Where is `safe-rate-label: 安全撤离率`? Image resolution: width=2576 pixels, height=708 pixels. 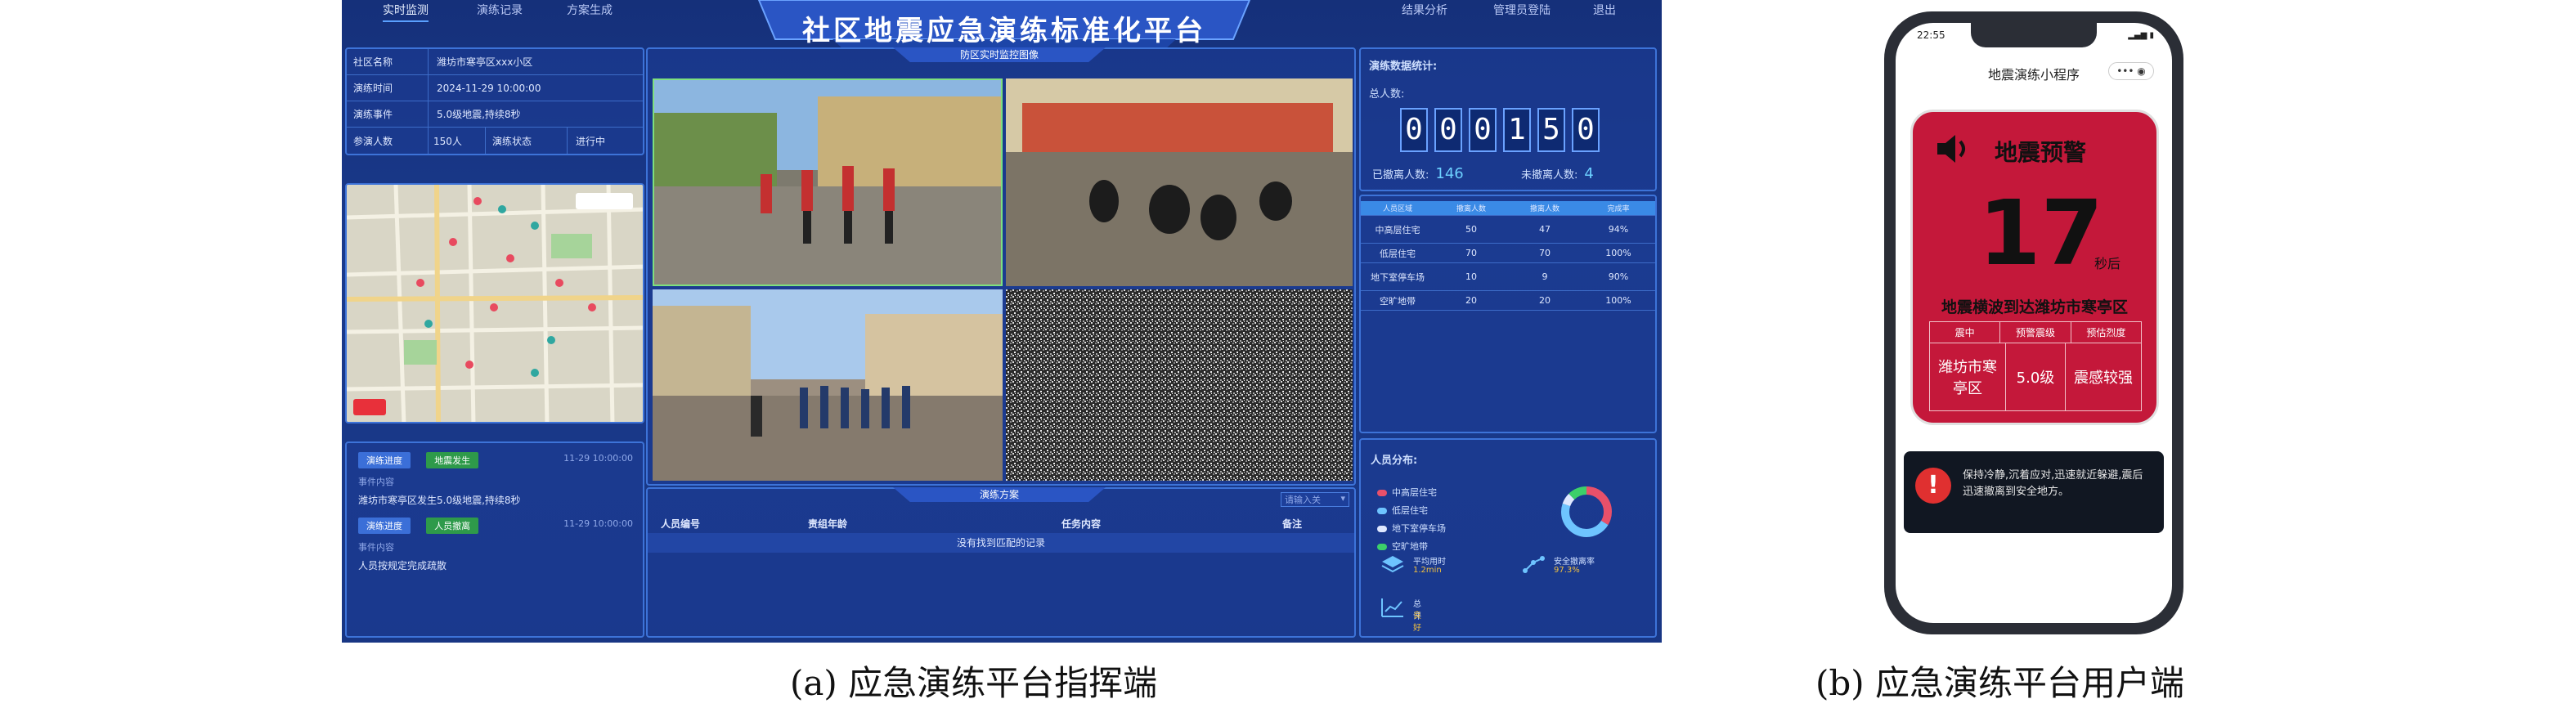
safe-rate-label: 安全撤离率 is located at coordinates (1574, 562).